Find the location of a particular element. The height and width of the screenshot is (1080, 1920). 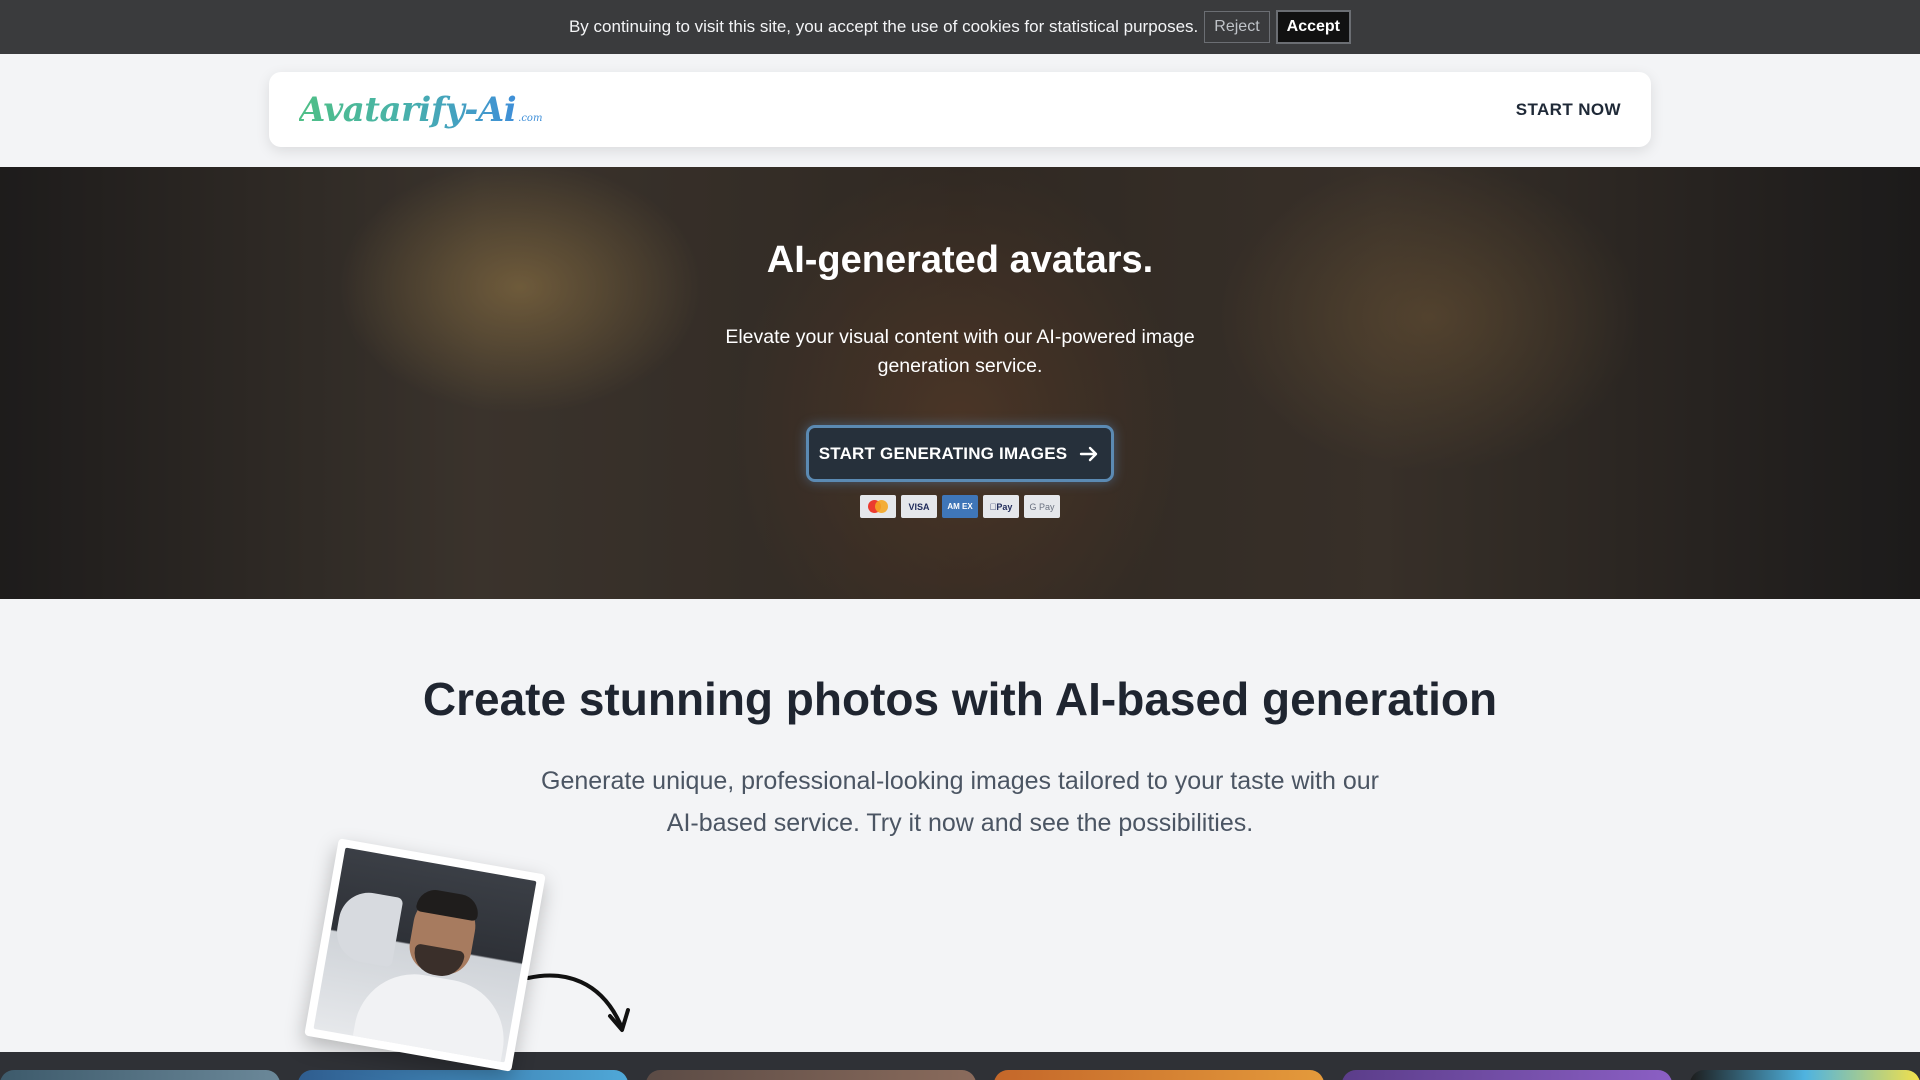

hero-title: AI-generated avatars. is located at coordinates (960, 260).